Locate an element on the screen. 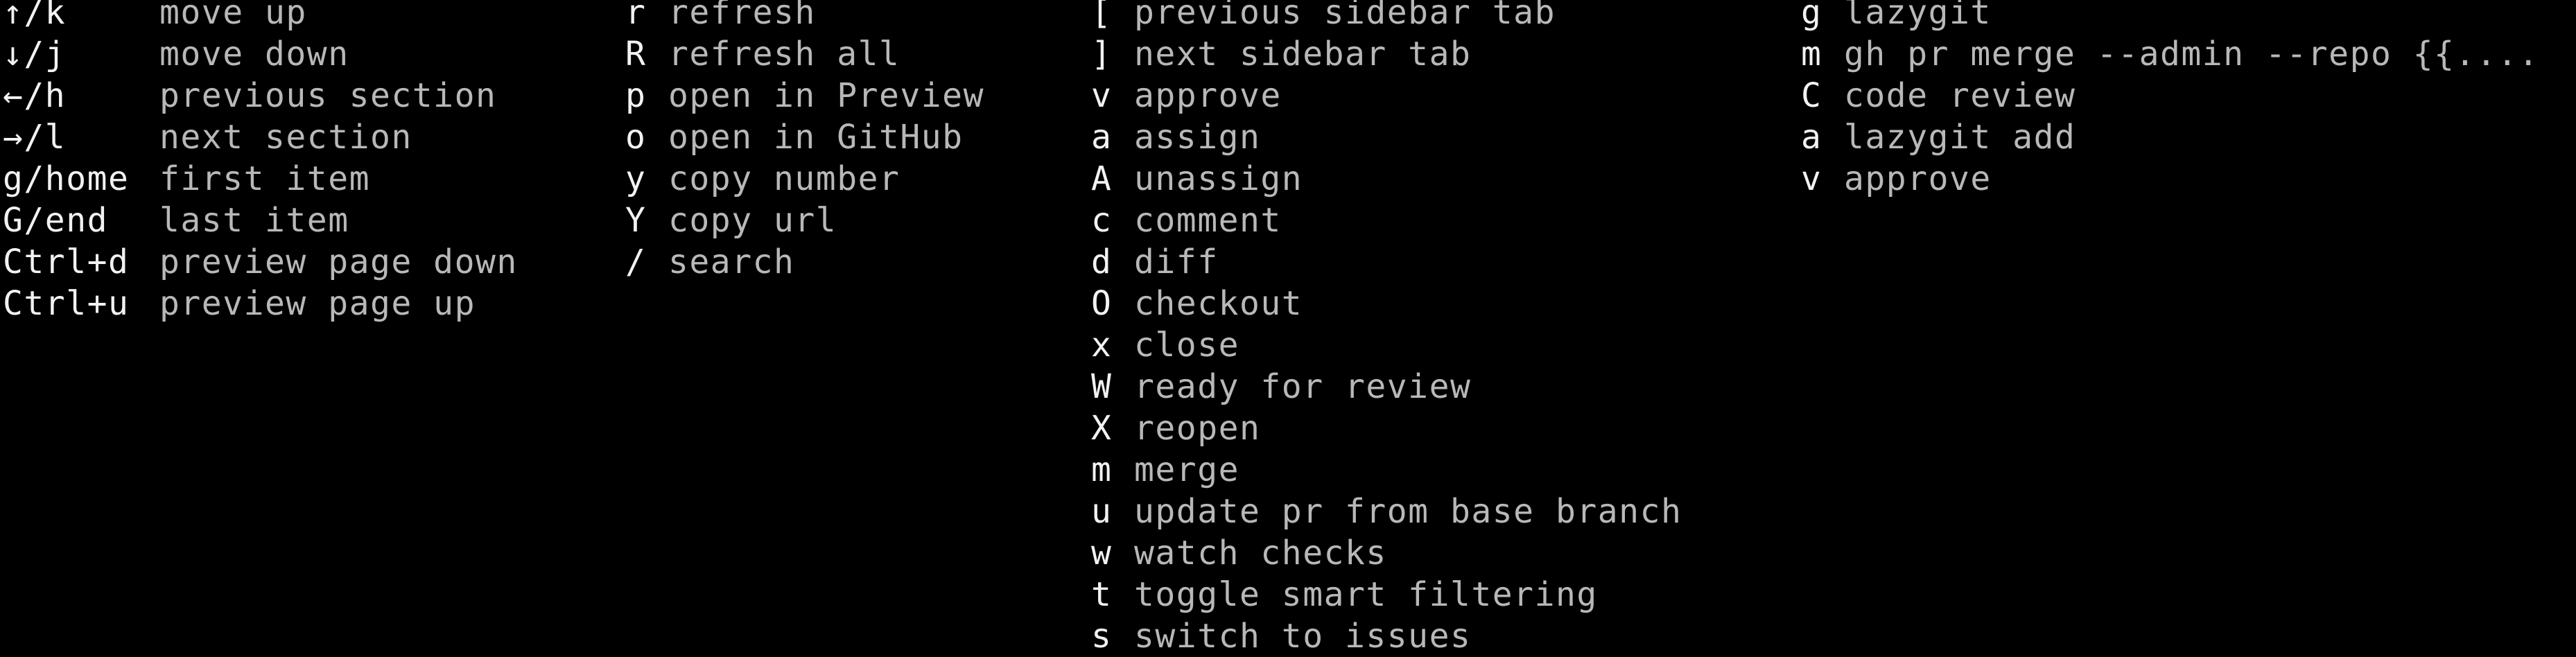  keybinding-description: close is located at coordinates (1186, 345).